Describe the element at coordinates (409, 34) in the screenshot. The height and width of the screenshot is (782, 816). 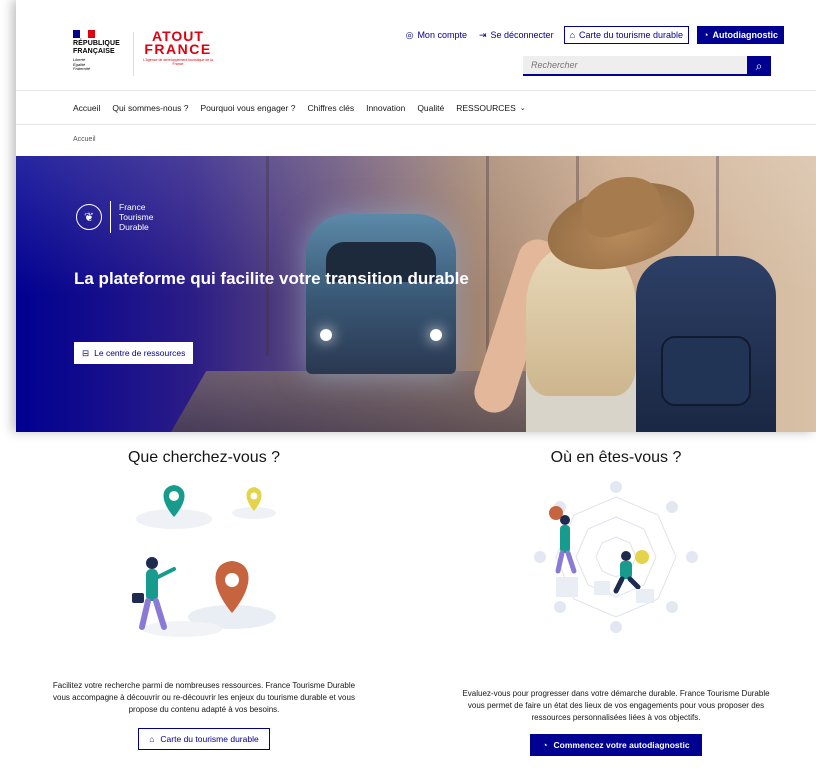
I see `user-icon: ◎` at that location.